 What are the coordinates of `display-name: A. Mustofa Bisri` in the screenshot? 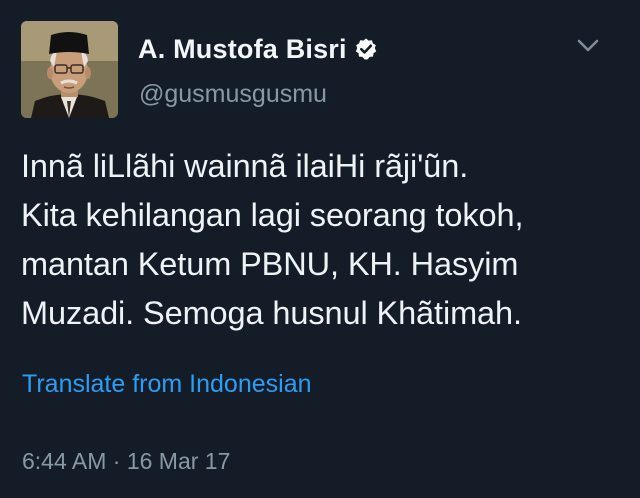 It's located at (242, 49).